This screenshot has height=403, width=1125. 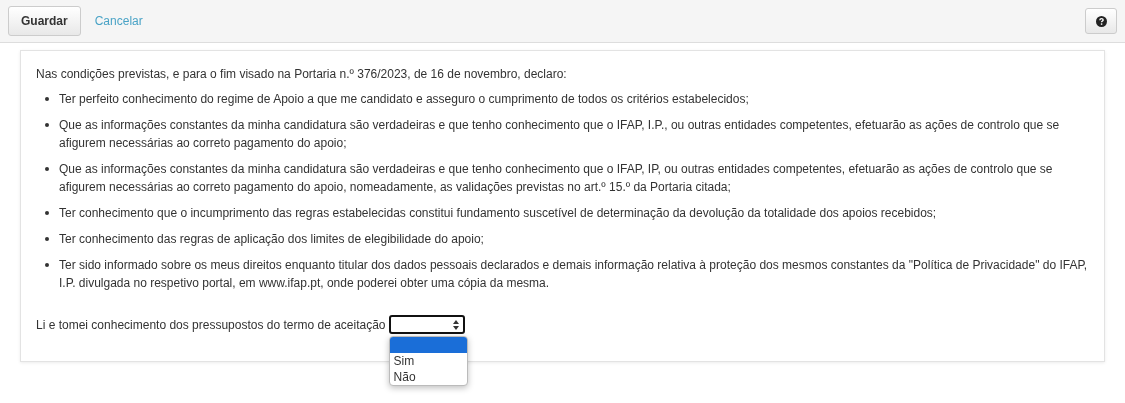 I want to click on declaration-item: Que as informações constantes da minha candidatura são verdadeiras e que tenho conhecimento que o IFAP, I.P., ou outras entidades competentes, efetuarão as ações de controlo que se afigurem necessárias ao correto pagamento do apoio;, so click(x=560, y=134).